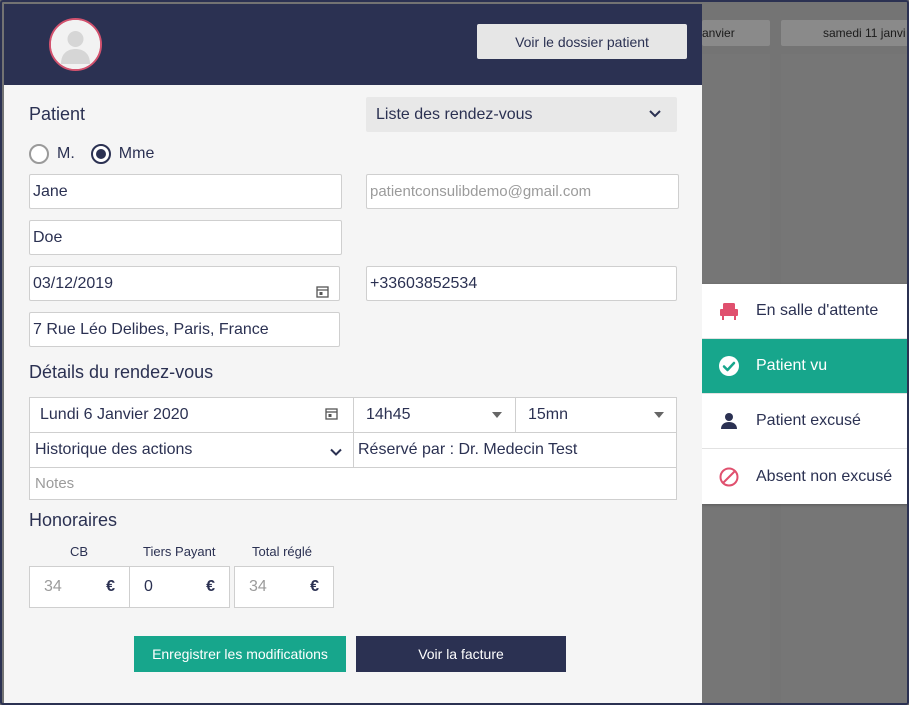  I want to click on save-changes-button: Enregistrer les modifications, so click(240, 654).